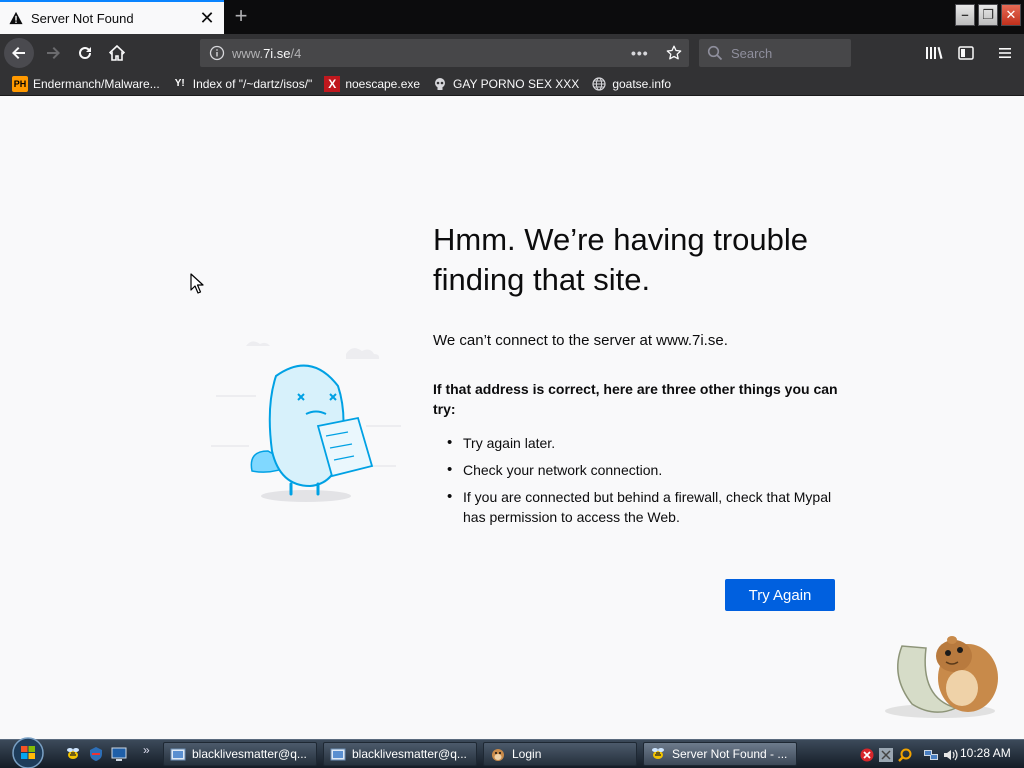  Describe the element at coordinates (516, 83) in the screenshot. I see `bookmark-label: GAY PORNO SEX XXX` at that location.